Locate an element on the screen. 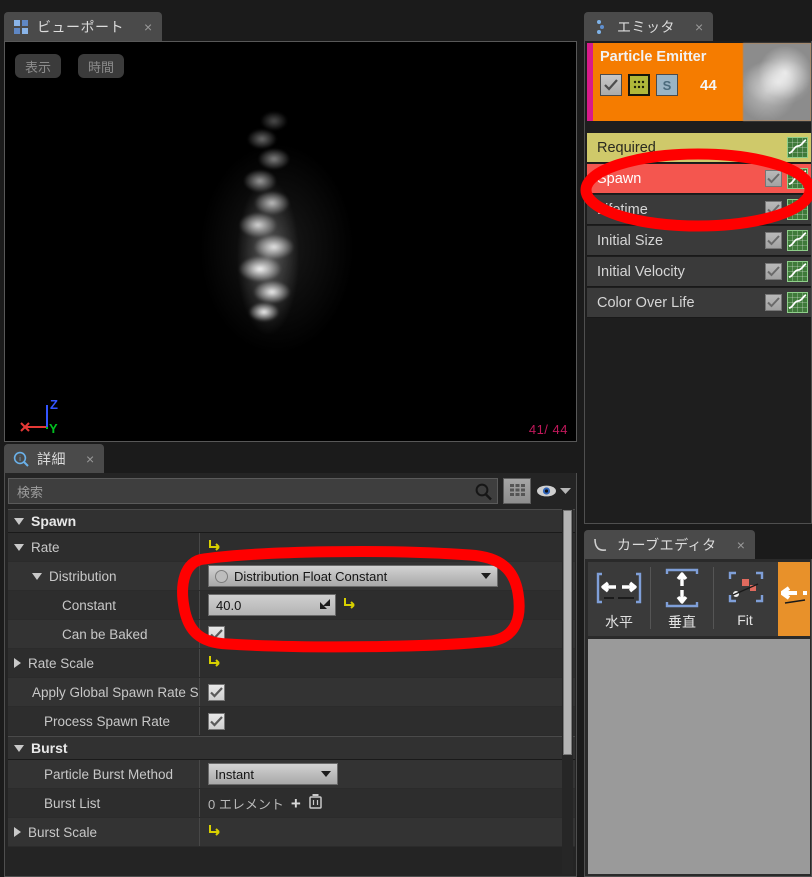  category-header-spawn: Spawn is located at coordinates (291, 521).